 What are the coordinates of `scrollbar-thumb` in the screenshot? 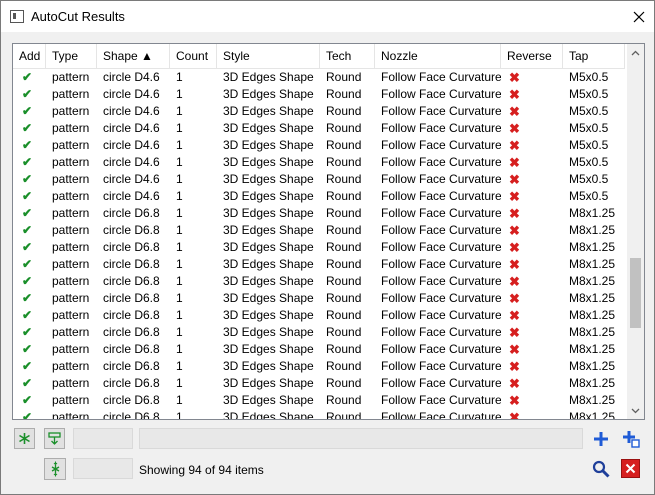 It's located at (635, 293).